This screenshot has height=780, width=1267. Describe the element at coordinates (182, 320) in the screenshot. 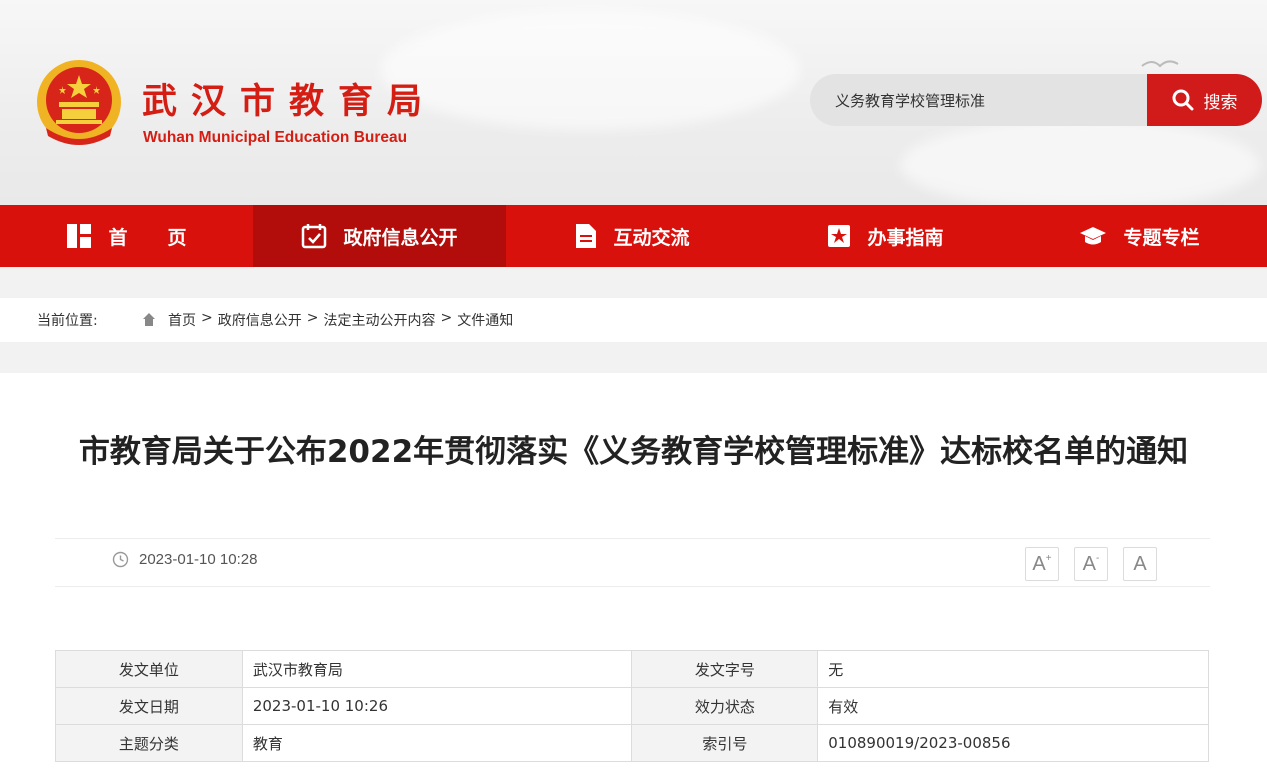

I see `breadcrumb-link-home: 首页` at that location.